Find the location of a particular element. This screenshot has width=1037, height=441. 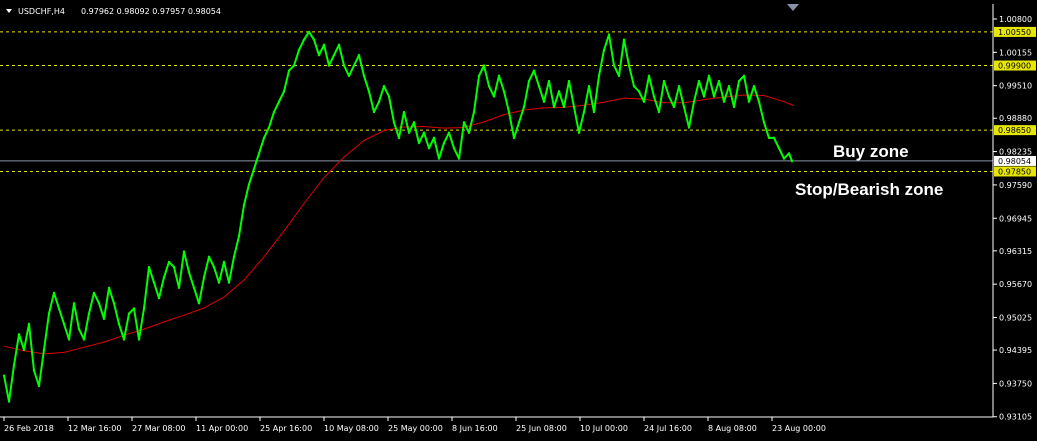

x-tick-label: 23 Aug 00:00 is located at coordinates (799, 428).